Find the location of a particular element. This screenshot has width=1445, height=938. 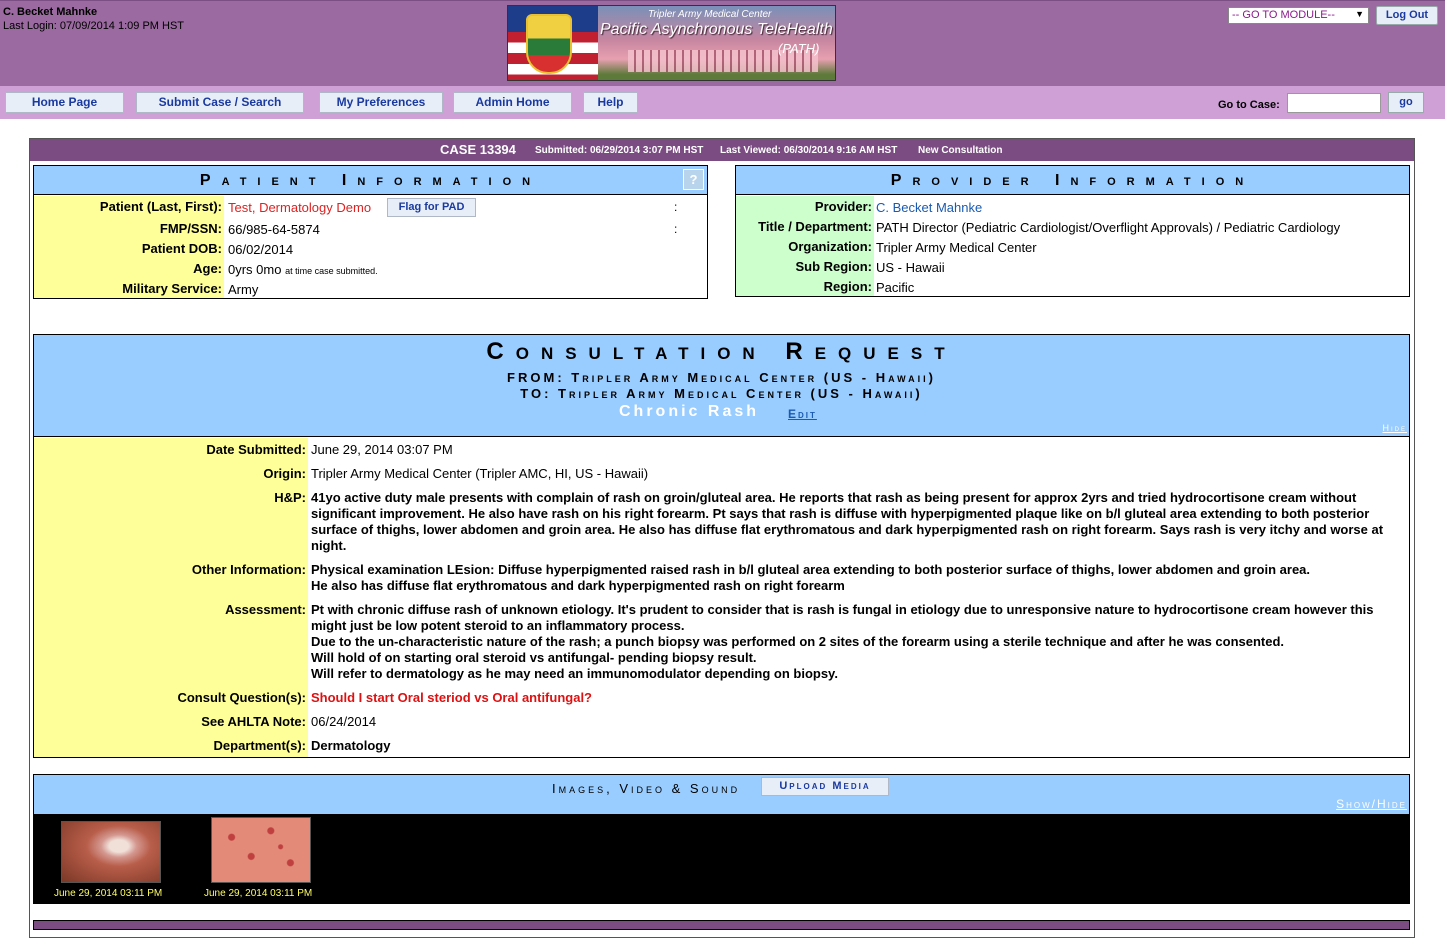

nav-my-preferences: My Preferences is located at coordinates (381, 102).